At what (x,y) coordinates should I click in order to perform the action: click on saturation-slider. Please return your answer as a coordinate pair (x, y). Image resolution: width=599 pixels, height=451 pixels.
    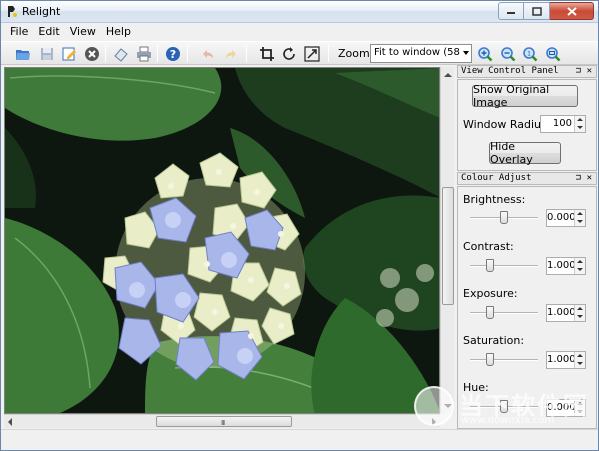
    Looking at the image, I should click on (504, 360).